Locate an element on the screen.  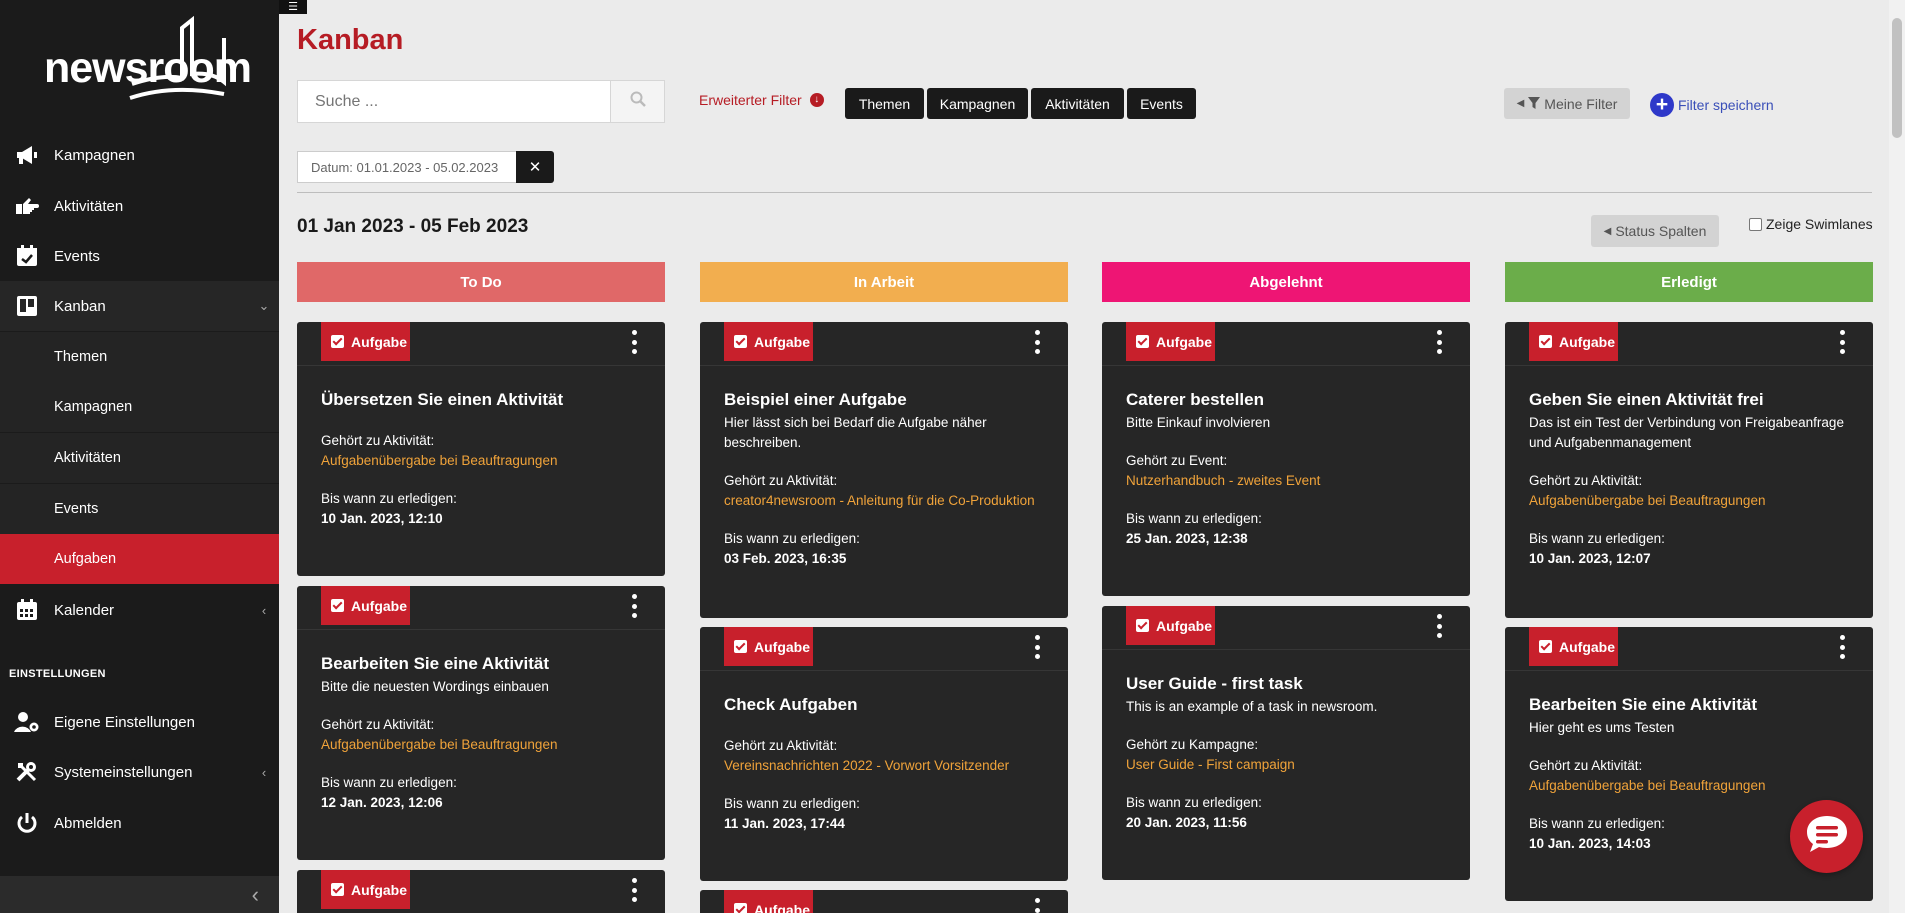
card-title: Bearbeiten Sie eine Aktivität is located at coordinates (435, 663).